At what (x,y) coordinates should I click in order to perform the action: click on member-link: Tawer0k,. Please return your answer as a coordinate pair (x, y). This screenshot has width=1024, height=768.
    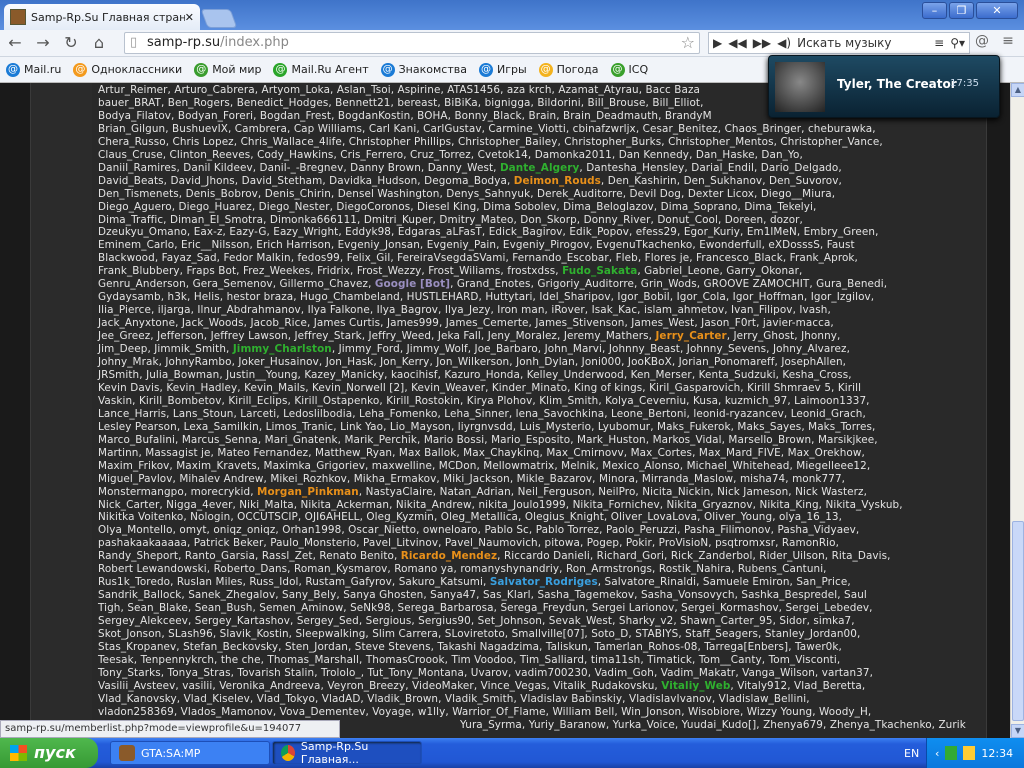
    Looking at the image, I should click on (818, 647).